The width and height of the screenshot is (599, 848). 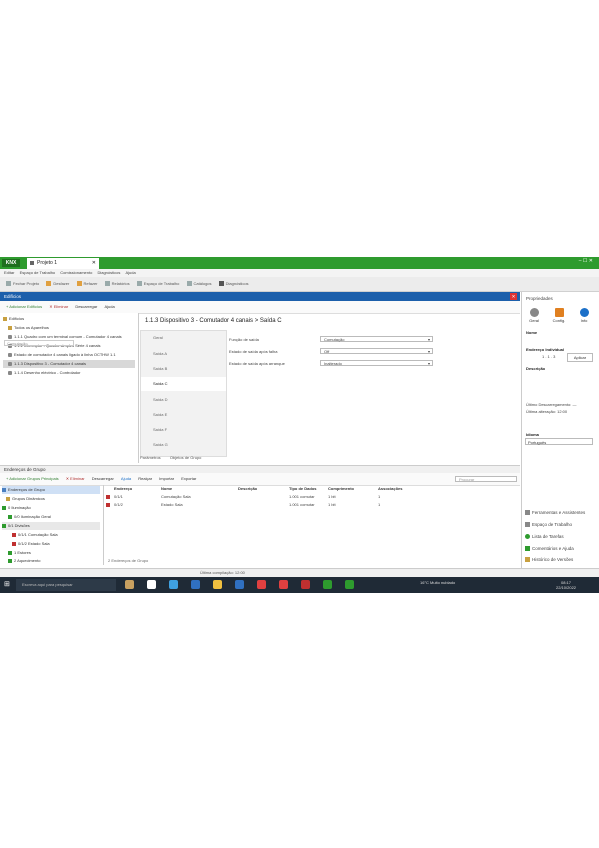 I want to click on menu-item: Comissionamento, so click(x=76, y=272).